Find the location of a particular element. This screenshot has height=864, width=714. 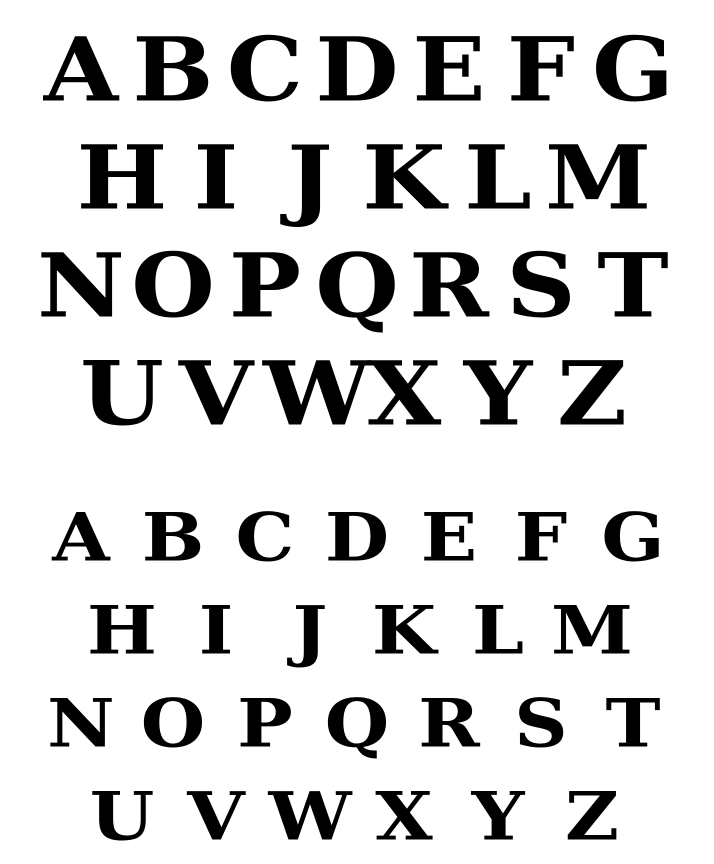

small-letter-i: I is located at coordinates (216, 631).